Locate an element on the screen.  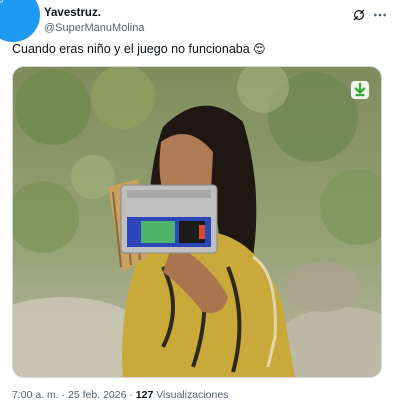
relieved-face-emoji: 😌 is located at coordinates (259, 49).